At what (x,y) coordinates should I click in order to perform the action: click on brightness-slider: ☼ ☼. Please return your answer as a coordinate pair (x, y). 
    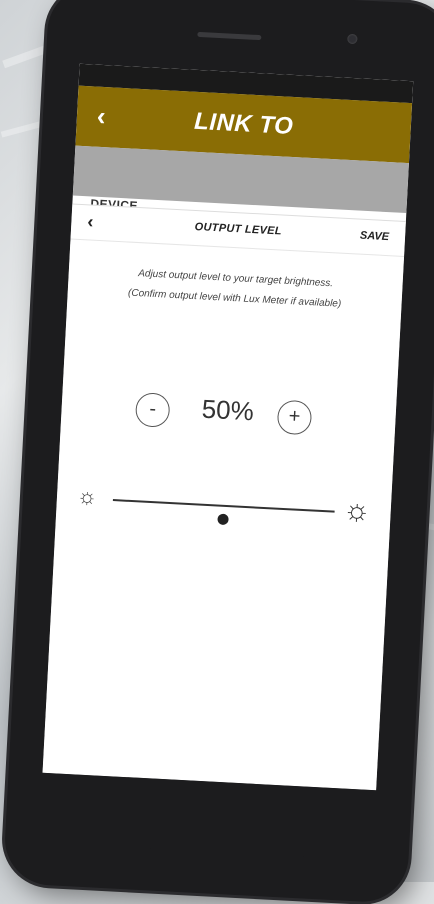
    Looking at the image, I should click on (224, 510).